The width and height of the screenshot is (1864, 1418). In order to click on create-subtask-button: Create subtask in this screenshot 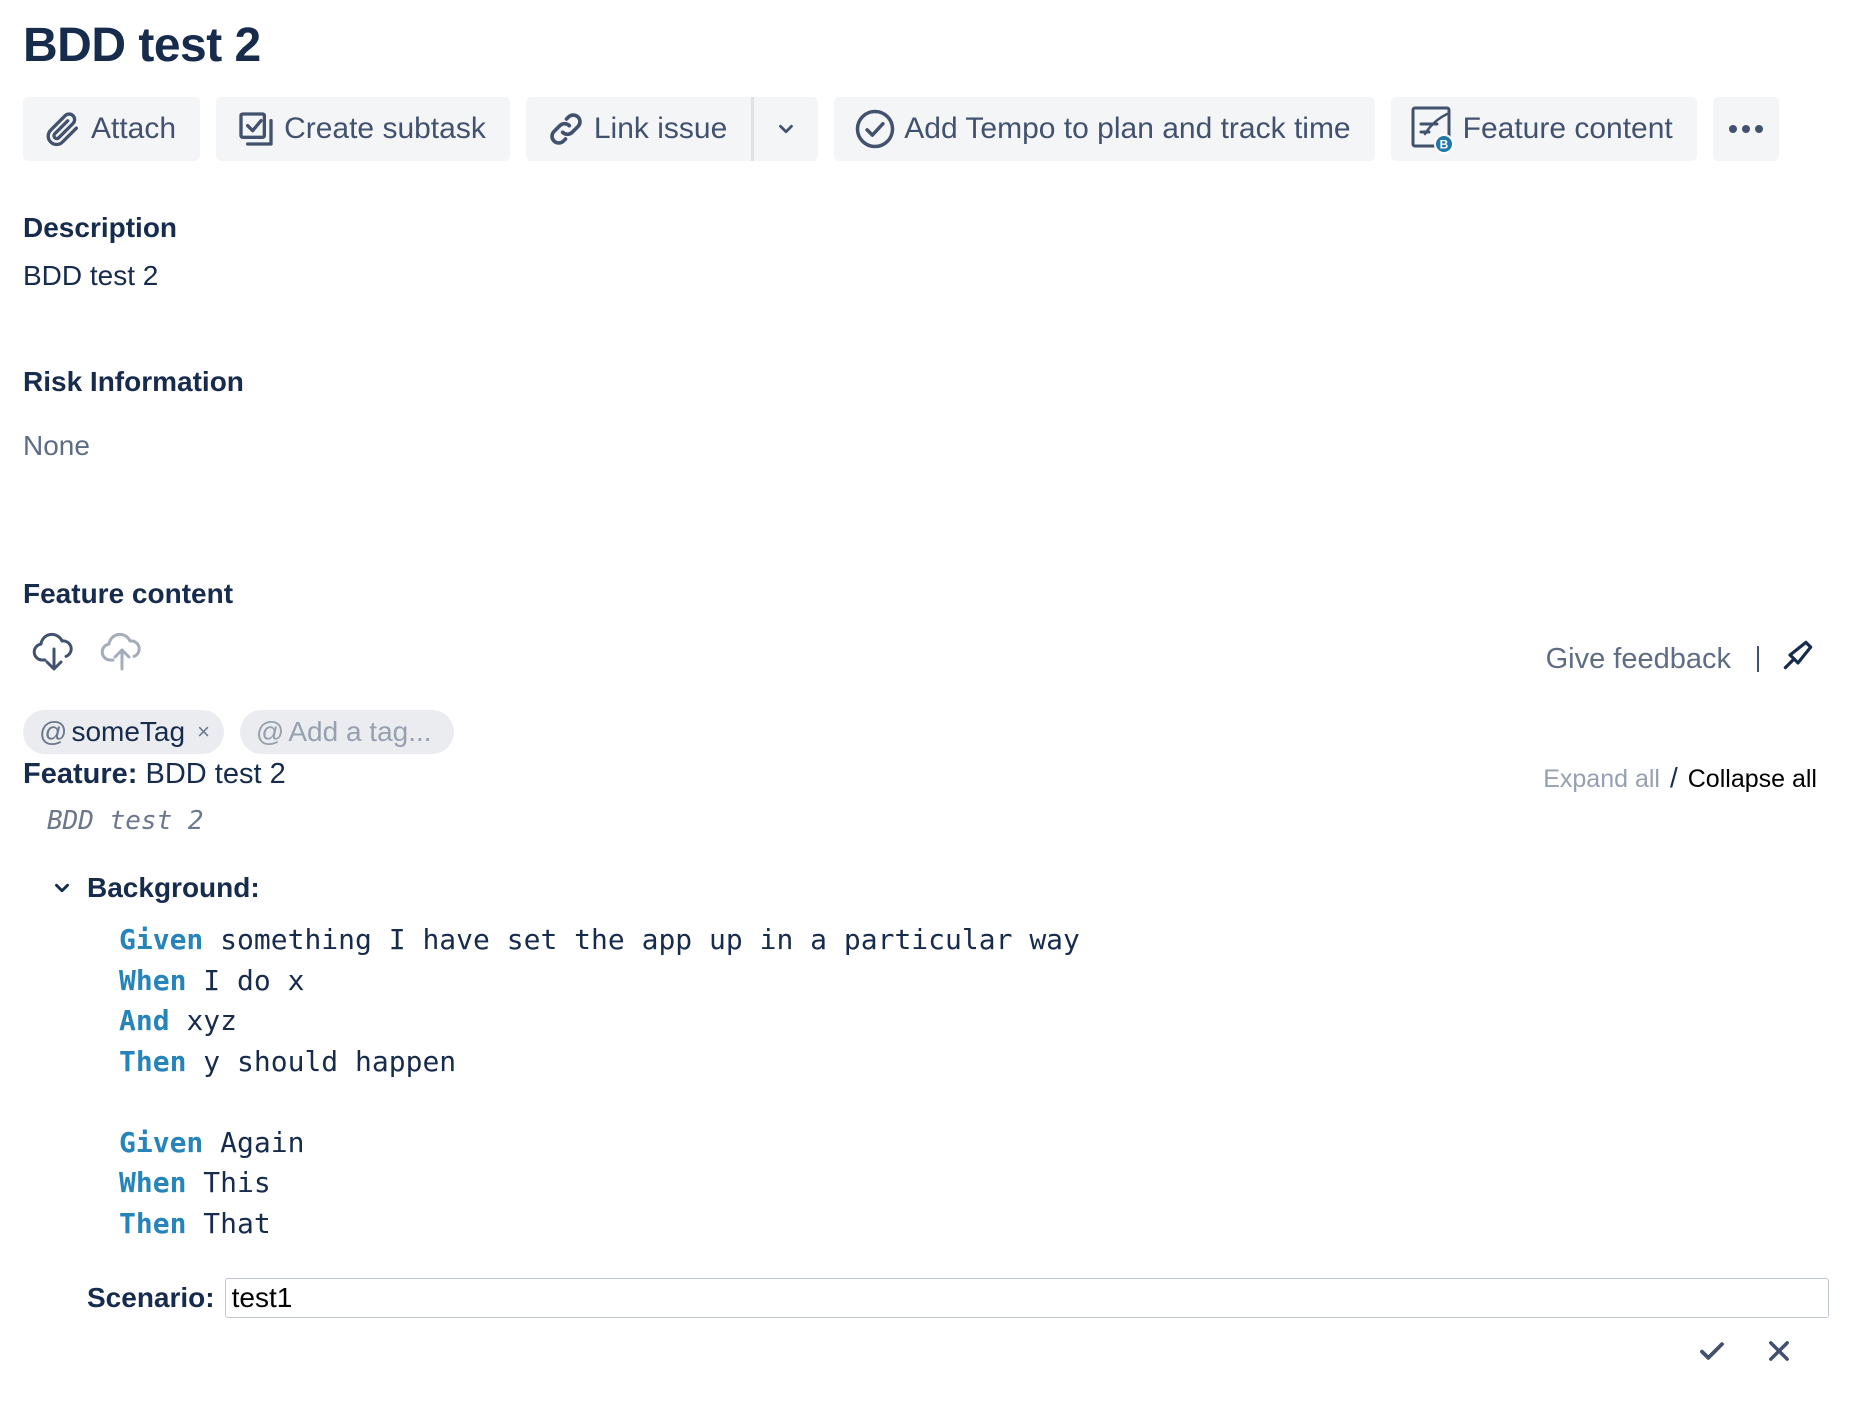, I will do `click(363, 129)`.